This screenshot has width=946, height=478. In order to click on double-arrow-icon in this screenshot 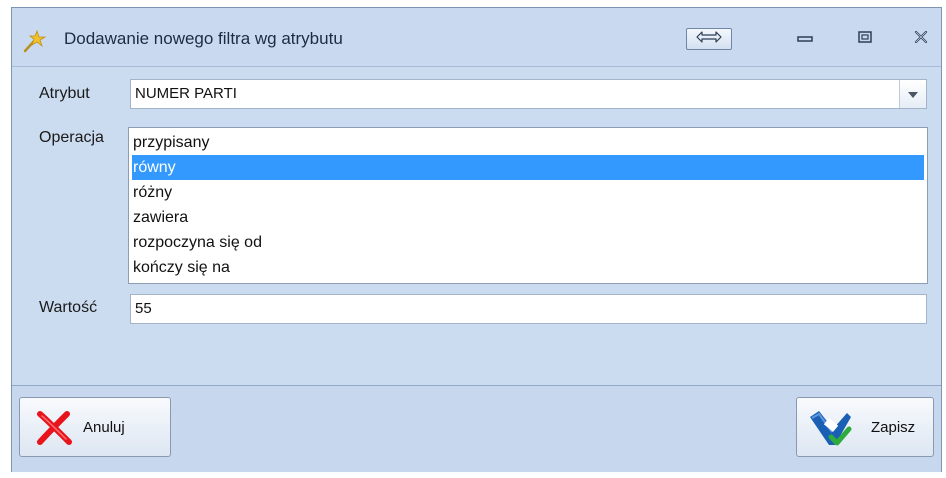, I will do `click(709, 39)`.